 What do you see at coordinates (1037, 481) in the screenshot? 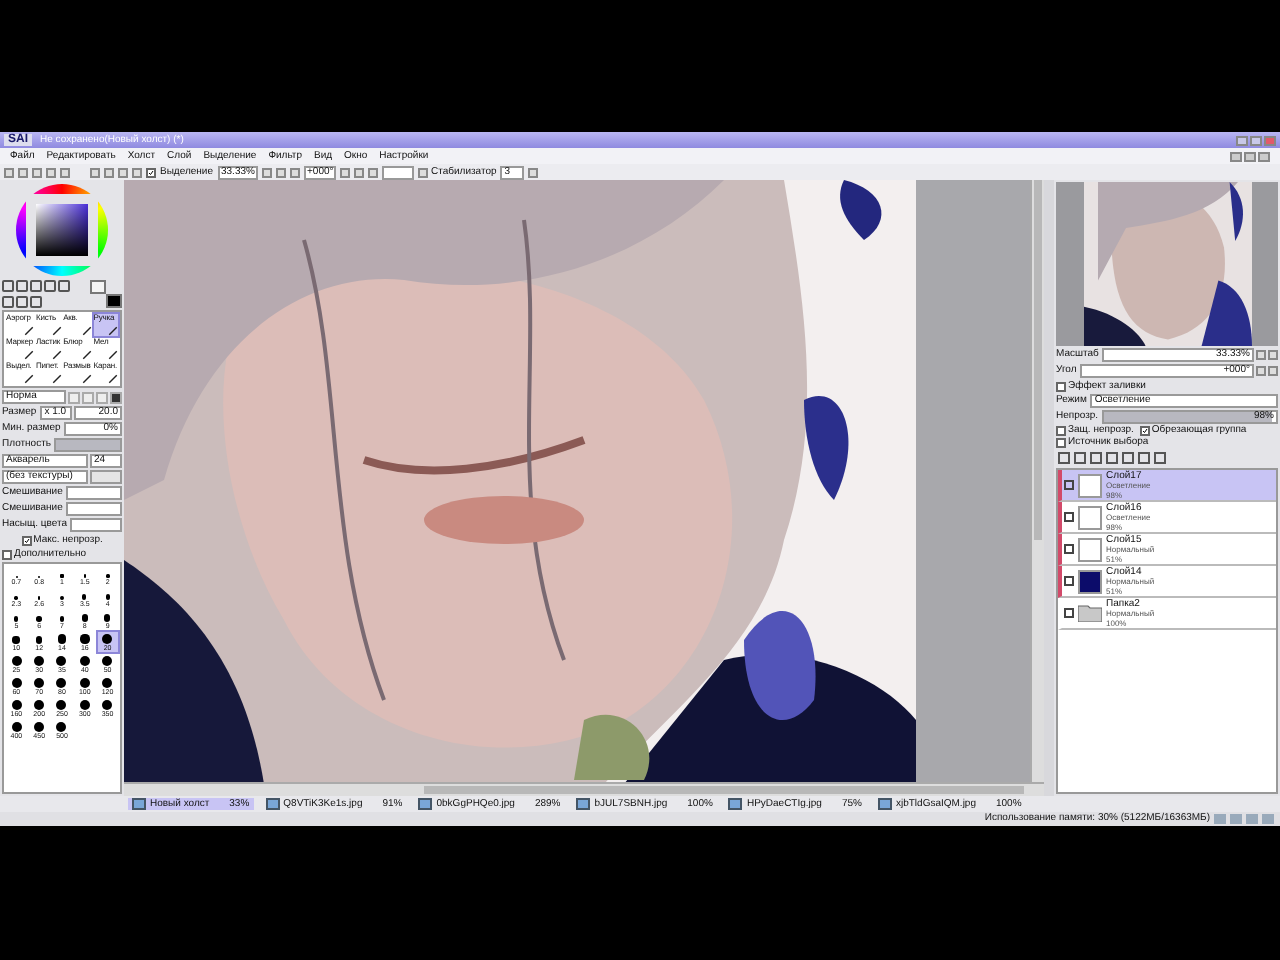
I see `vertical-scrollbar` at bounding box center [1037, 481].